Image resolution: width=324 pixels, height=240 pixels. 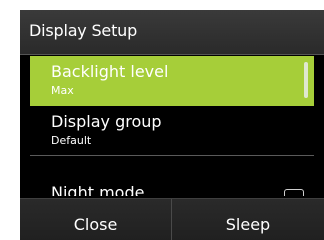 What do you see at coordinates (110, 71) in the screenshot?
I see `menu-item-label: Backlight level` at bounding box center [110, 71].